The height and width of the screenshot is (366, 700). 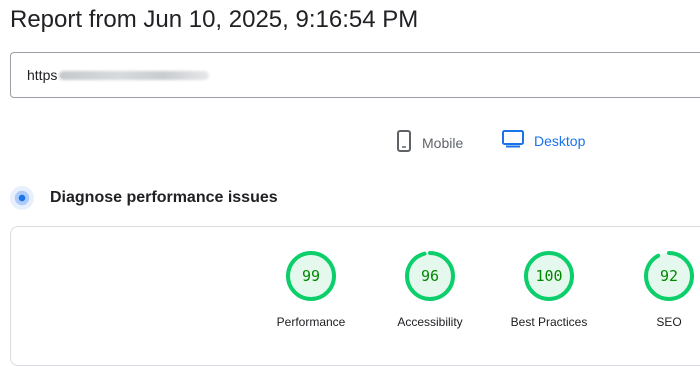 I want to click on gauge-ring: 96, so click(x=430, y=276).